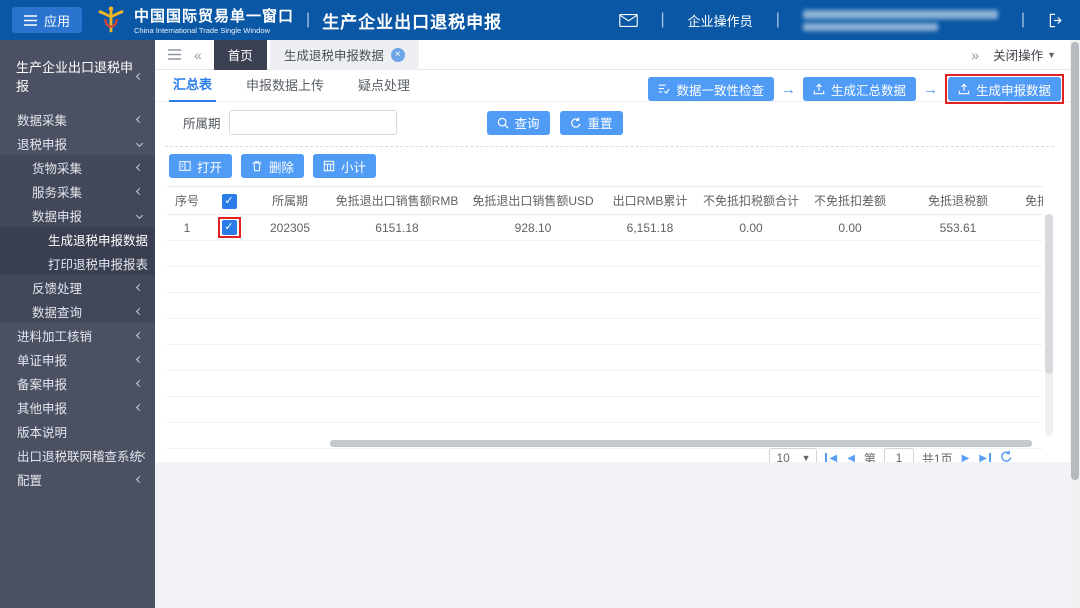  I want to click on annotation-highlight-row-checkbox: ✓, so click(229, 227).